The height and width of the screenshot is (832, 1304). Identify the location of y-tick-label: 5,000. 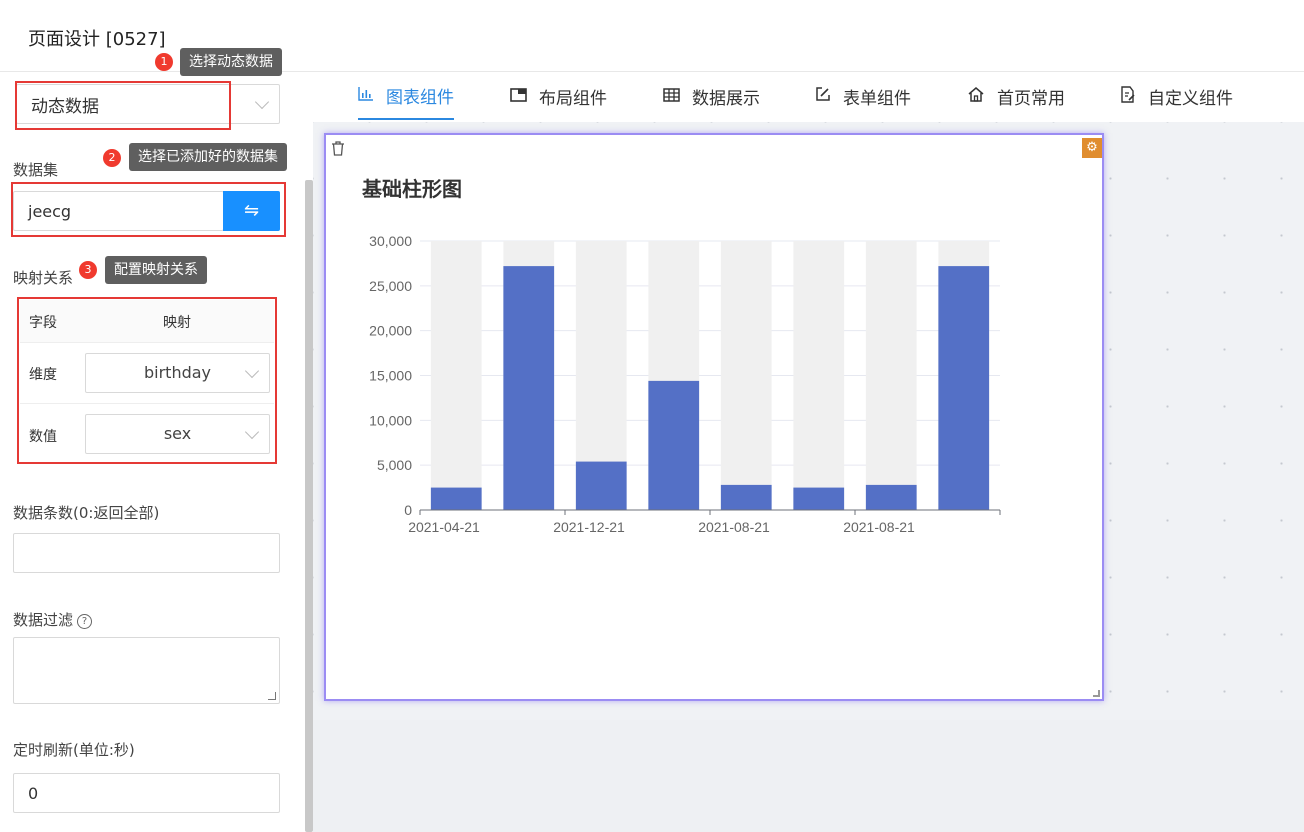
(394, 465).